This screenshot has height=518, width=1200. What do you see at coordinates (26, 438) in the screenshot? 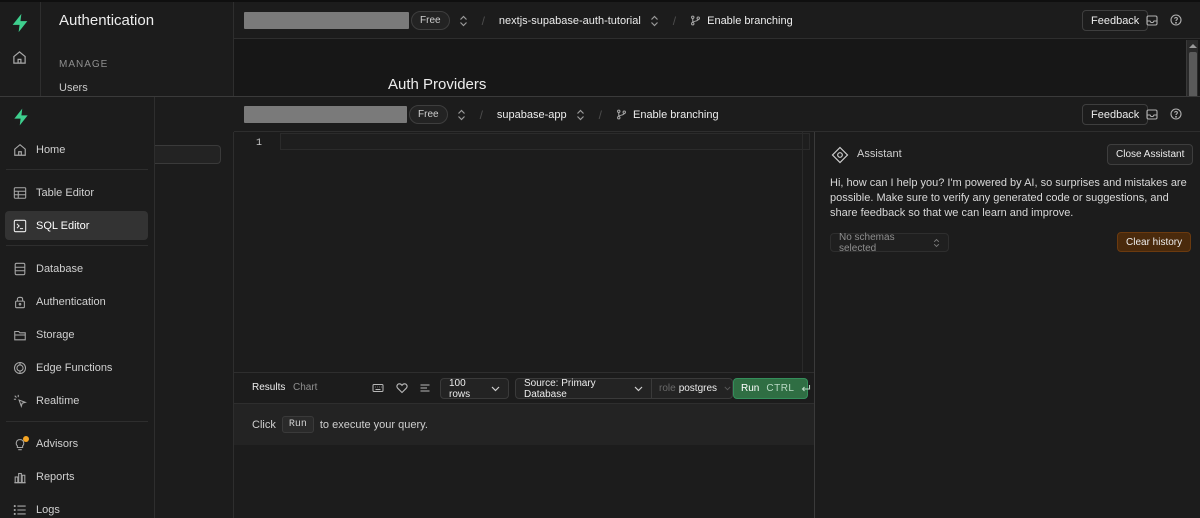
I see `notification-dot` at bounding box center [26, 438].